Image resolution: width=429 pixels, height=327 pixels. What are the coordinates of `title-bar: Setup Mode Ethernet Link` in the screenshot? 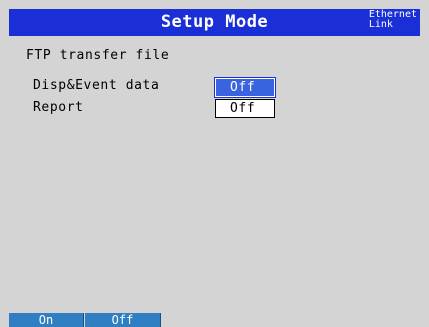 It's located at (214, 22).